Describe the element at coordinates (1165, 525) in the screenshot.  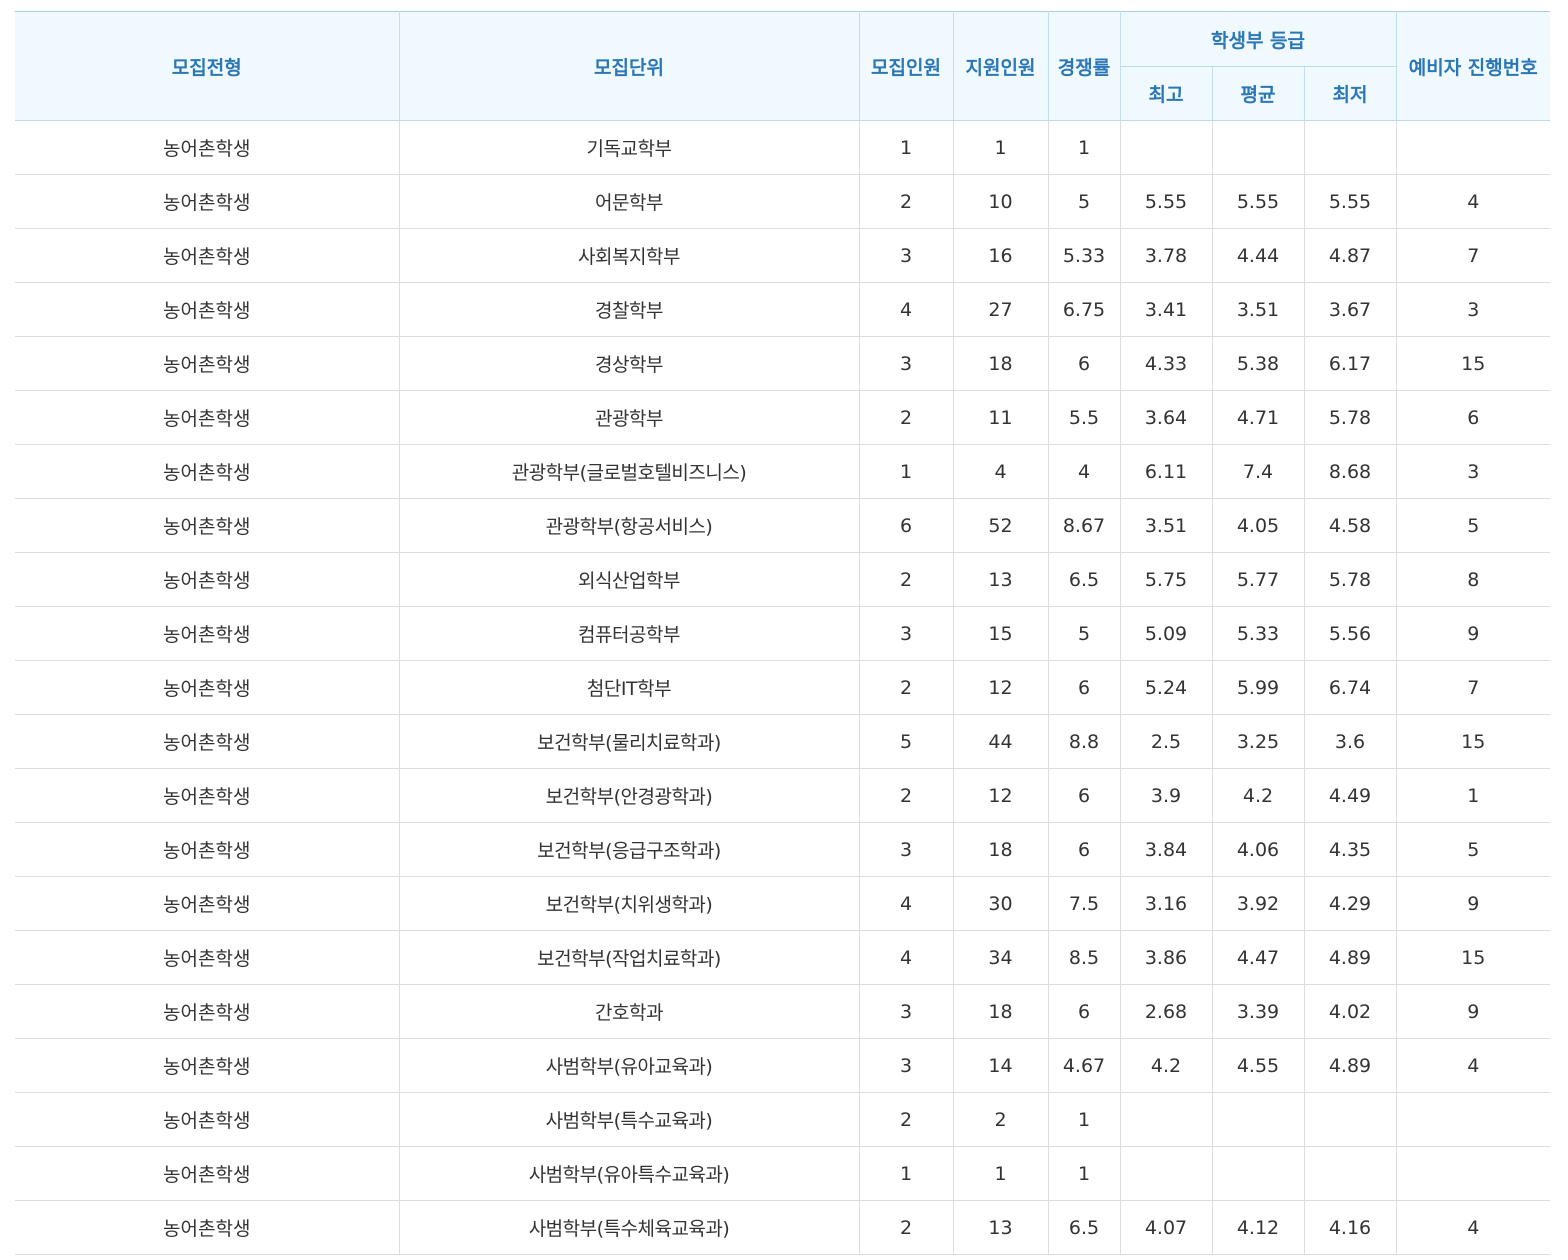
I see `cell-grade-max: 3.51` at that location.